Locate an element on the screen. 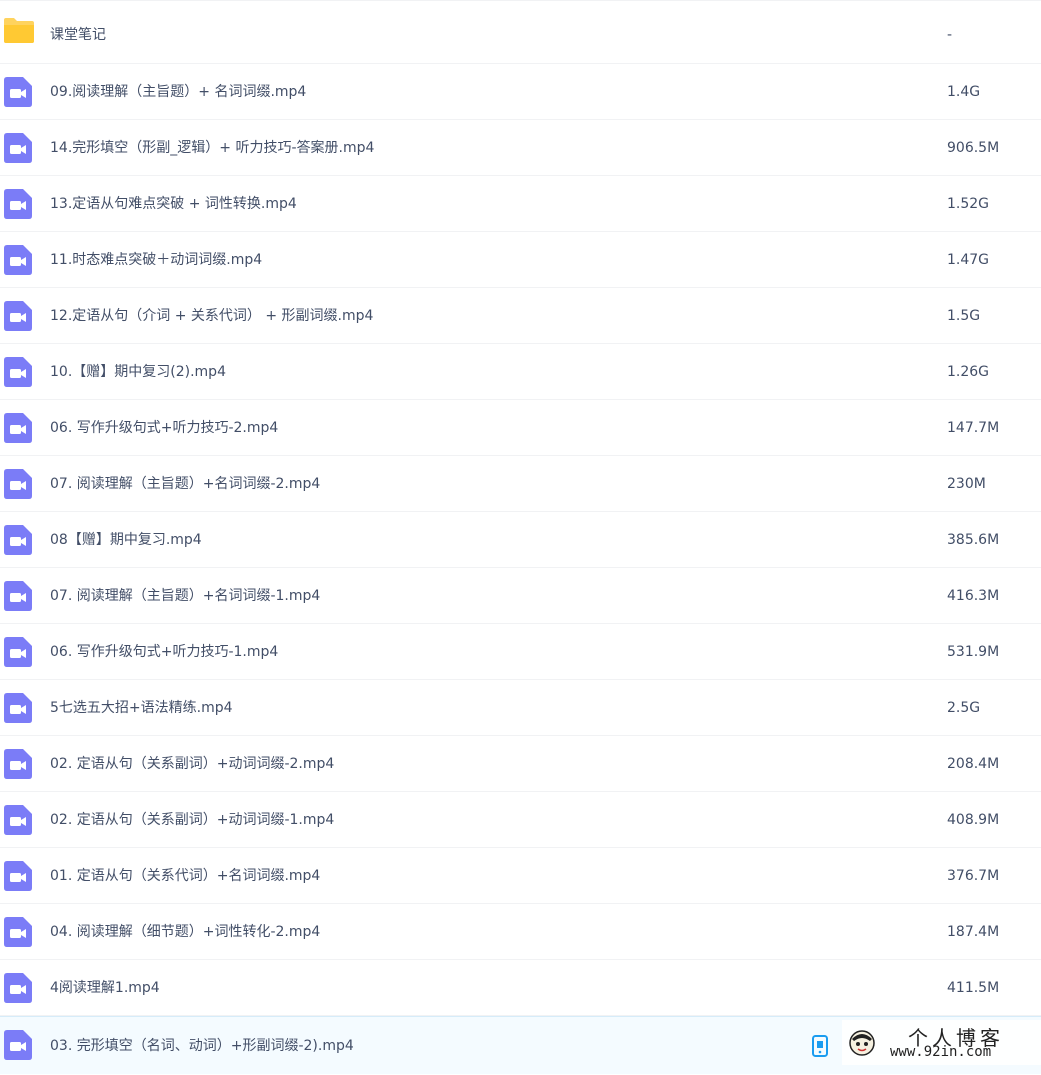  file-row: 11.时态难点突破＋动词词缀.mp4 1.47G is located at coordinates (520, 260).